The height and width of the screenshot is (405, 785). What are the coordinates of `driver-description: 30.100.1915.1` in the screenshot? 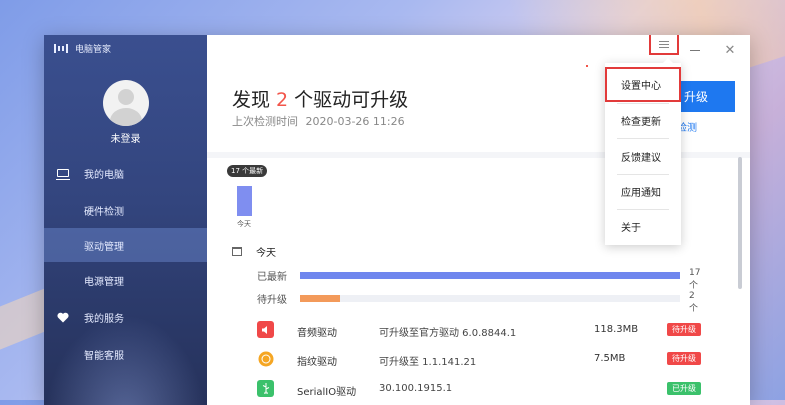 It's located at (416, 388).